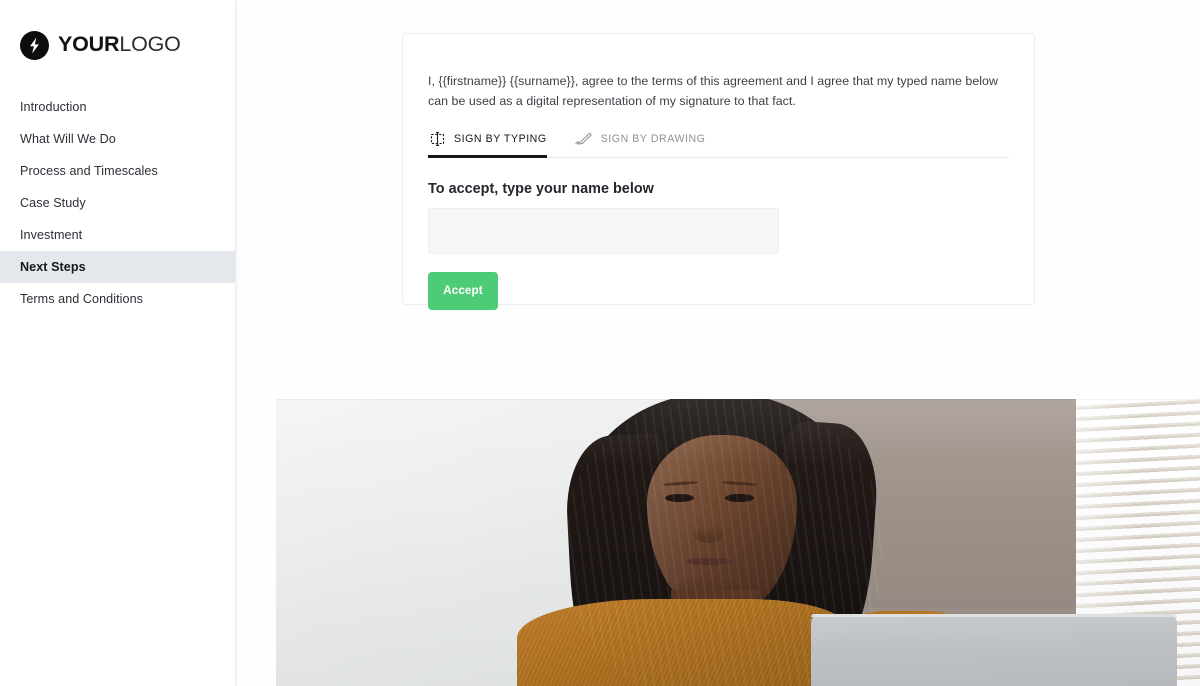 The width and height of the screenshot is (1200, 686). I want to click on tab-sign-by-drawing: SIGN BY DRAWING, so click(640, 142).